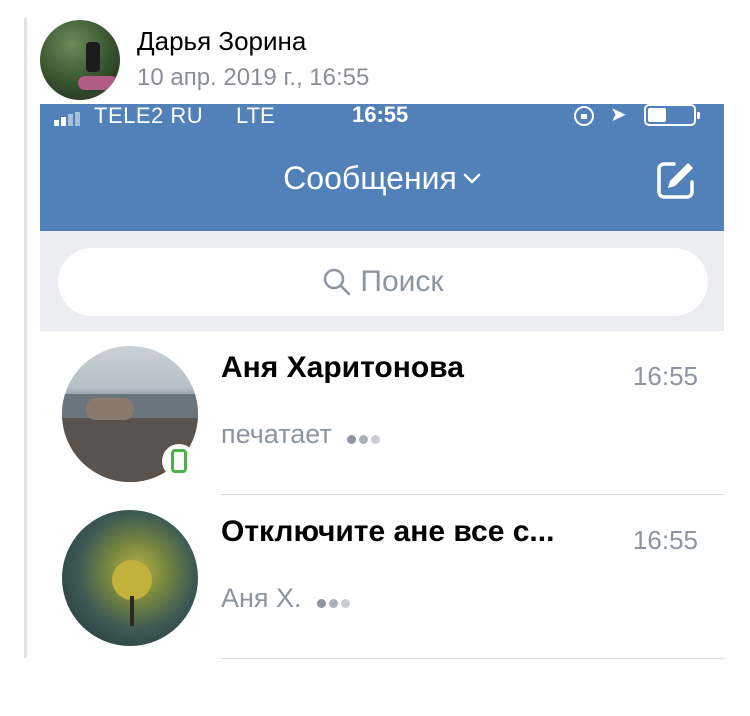 This screenshot has height=716, width=750. Describe the element at coordinates (71, 119) in the screenshot. I see `signal-icon` at that location.